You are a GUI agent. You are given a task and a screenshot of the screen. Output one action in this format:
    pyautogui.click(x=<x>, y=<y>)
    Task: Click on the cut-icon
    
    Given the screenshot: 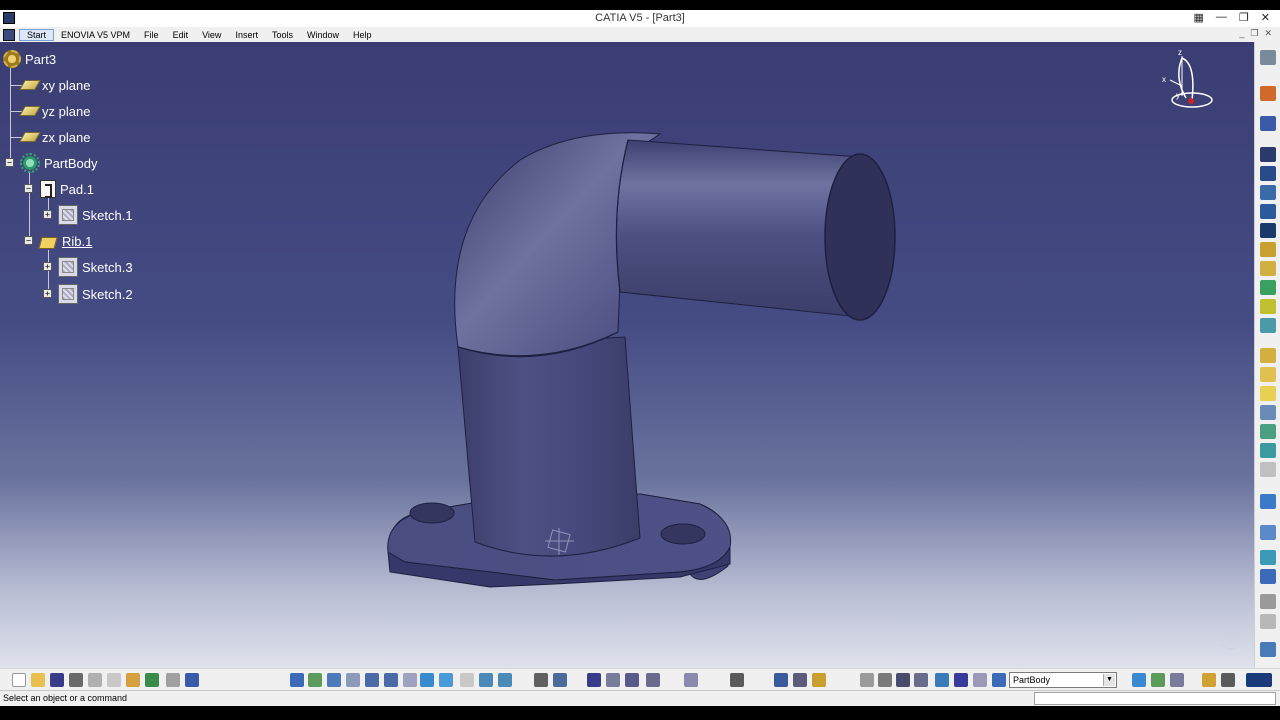 What is the action you would take?
    pyautogui.click(x=95, y=680)
    